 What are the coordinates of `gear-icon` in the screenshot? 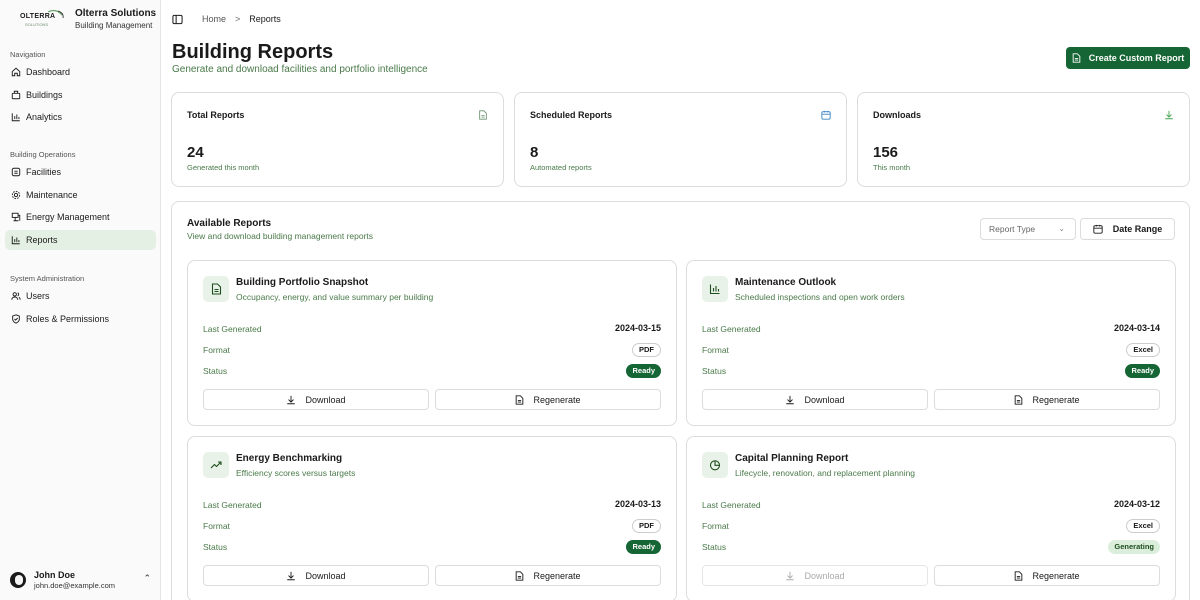 It's located at (15, 194).